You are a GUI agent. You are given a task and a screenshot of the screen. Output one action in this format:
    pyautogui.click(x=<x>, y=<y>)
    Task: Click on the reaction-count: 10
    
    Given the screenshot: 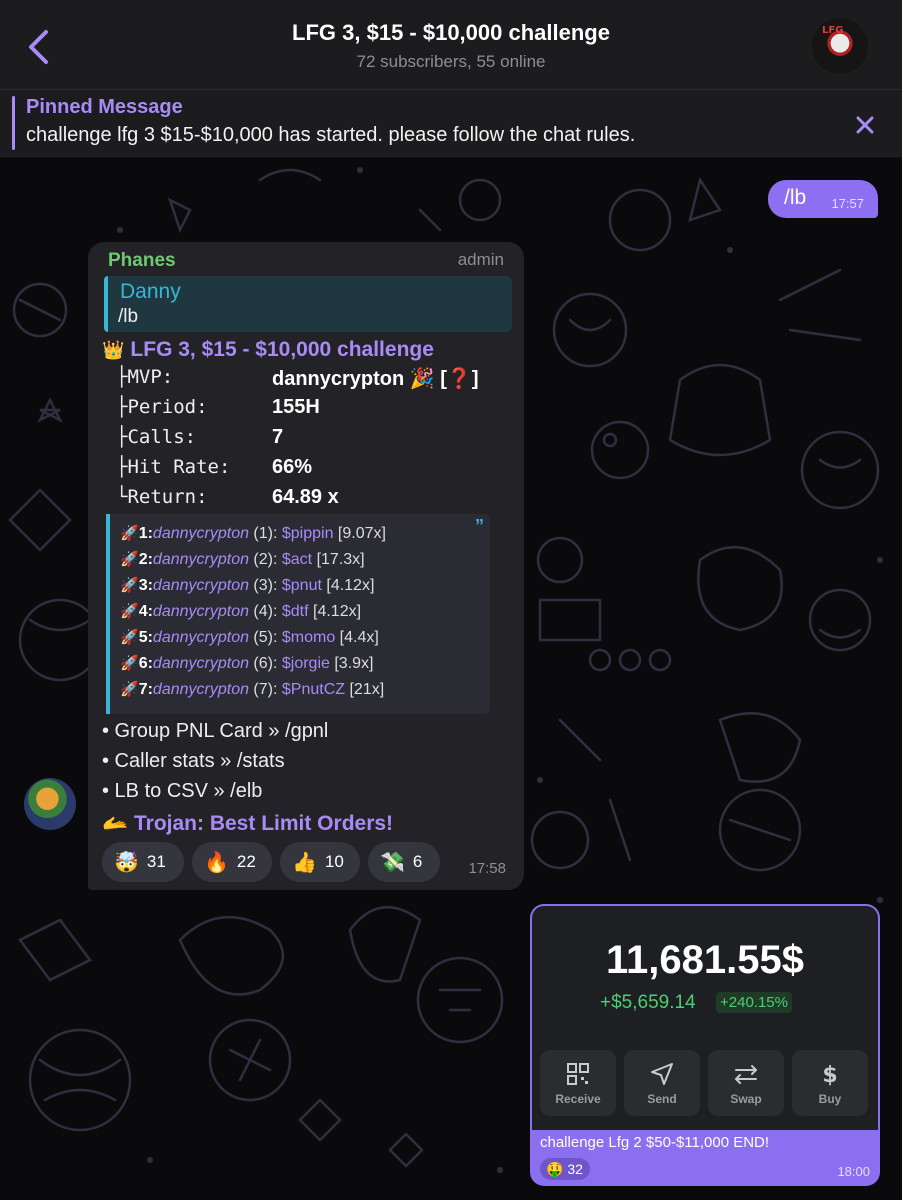 What is the action you would take?
    pyautogui.click(x=334, y=861)
    